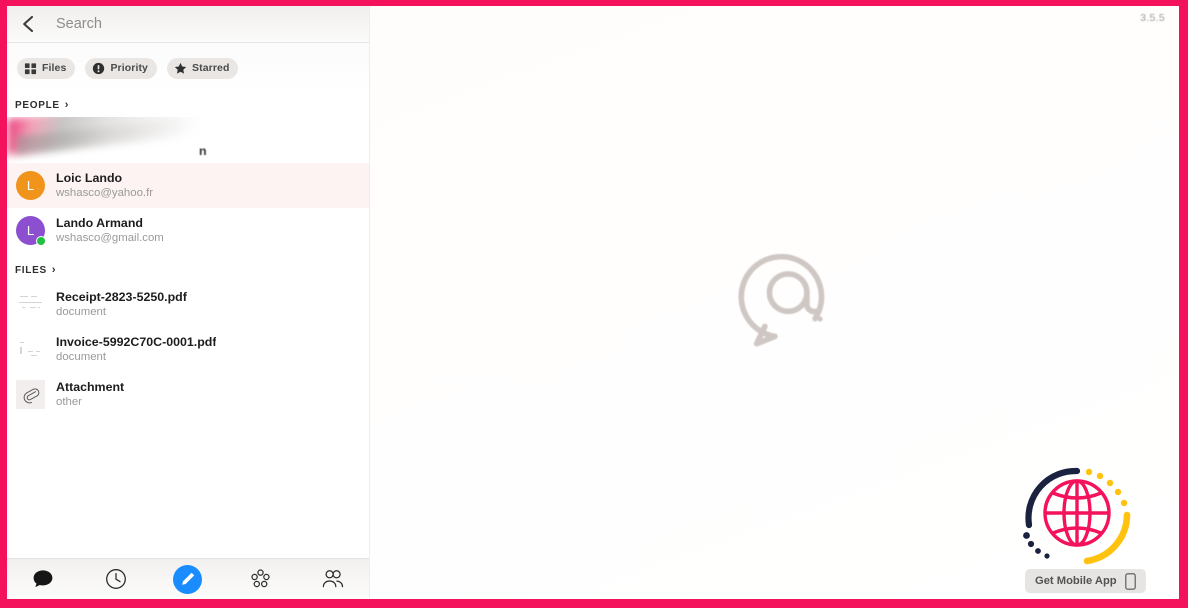 The width and height of the screenshot is (1188, 608). Describe the element at coordinates (203, 151) in the screenshot. I see `redaction-remnant-text: n` at that location.